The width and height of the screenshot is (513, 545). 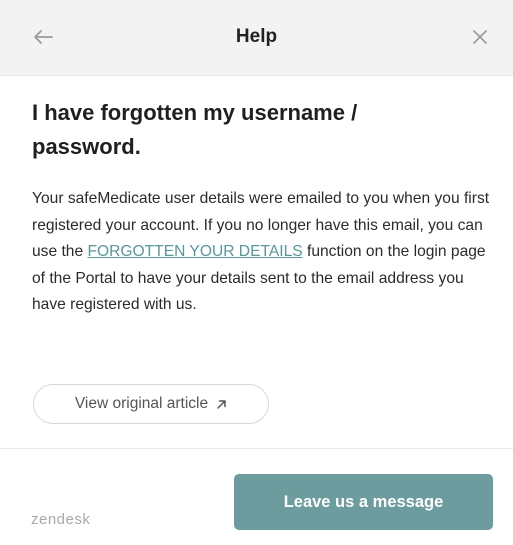 I want to click on widget-header: Help, so click(x=256, y=38).